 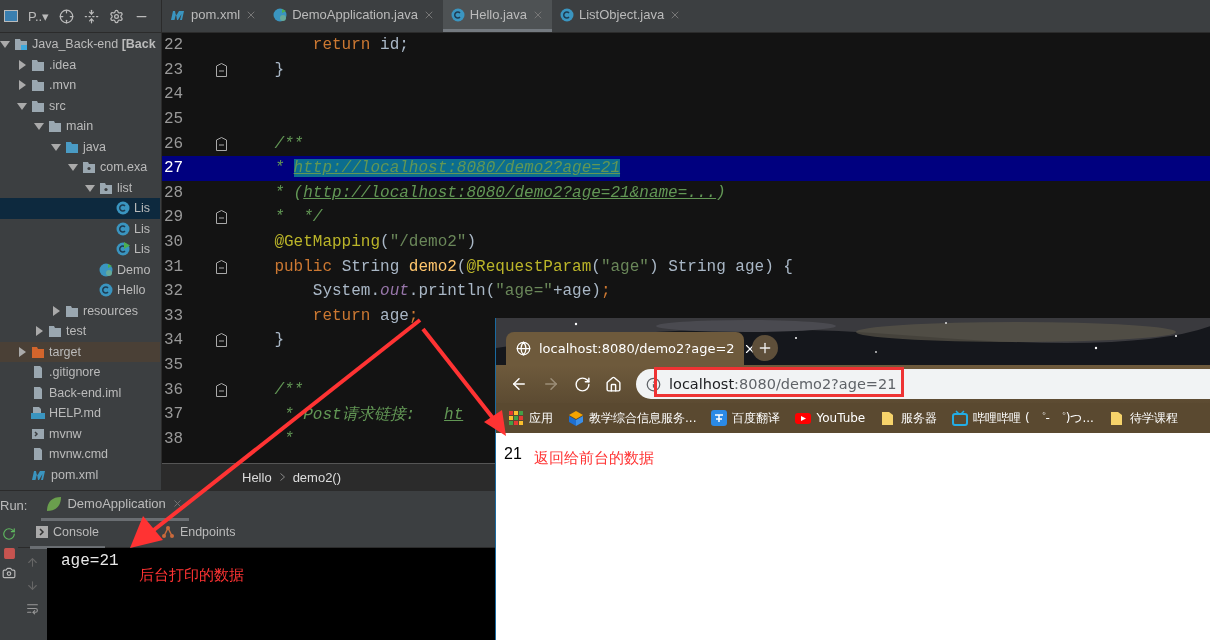 What do you see at coordinates (39, 16) in the screenshot?
I see `project-view-selector: P..▾` at bounding box center [39, 16].